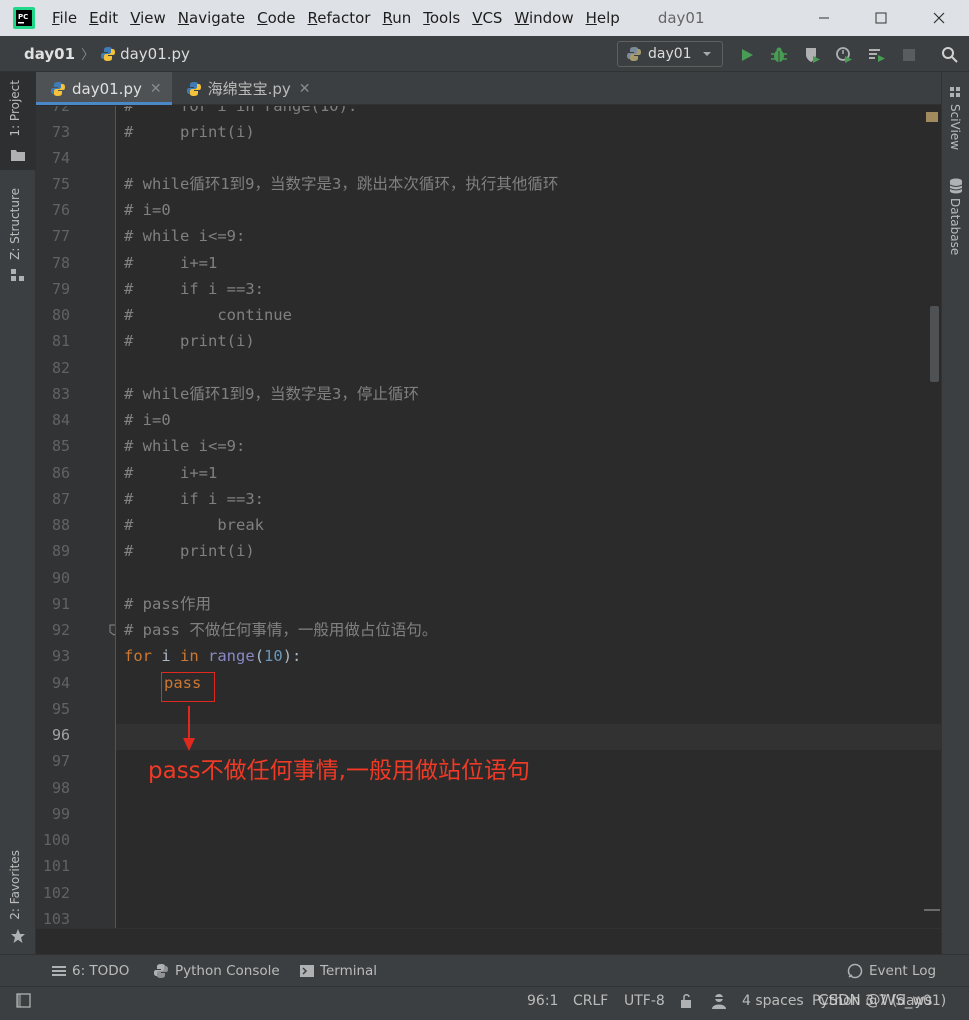  I want to click on horizontal-scroll-area, so click(488, 941).